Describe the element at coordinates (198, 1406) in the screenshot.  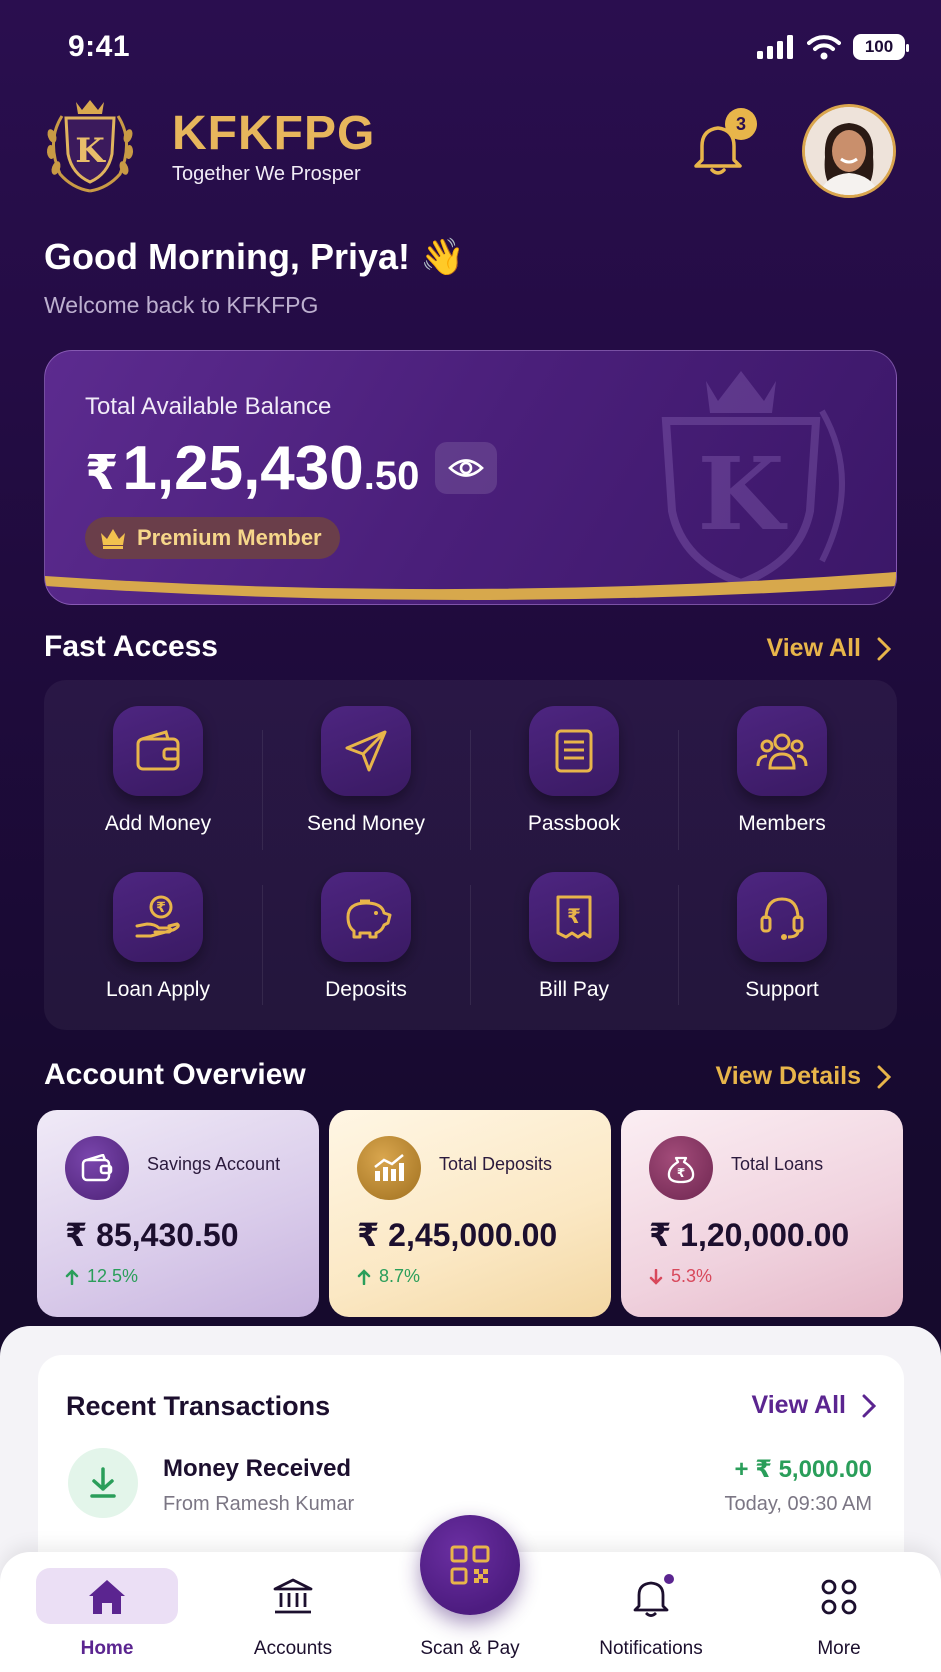
I see `recent-transactions-title: Recent Transactions` at that location.